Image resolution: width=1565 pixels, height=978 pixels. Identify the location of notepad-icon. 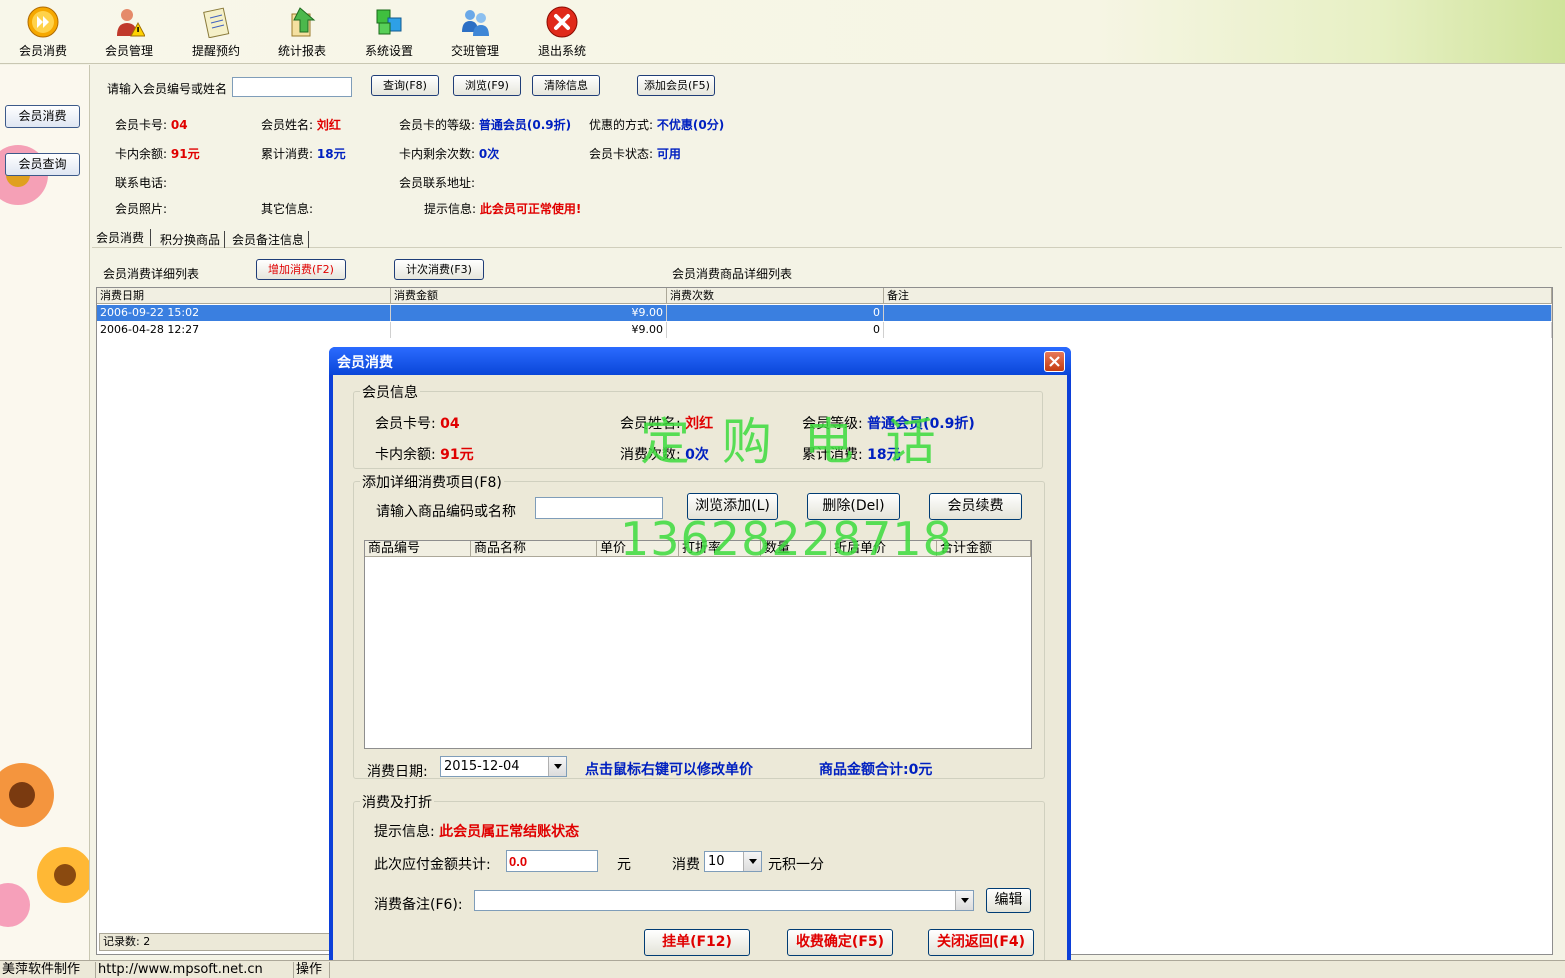
(216, 22).